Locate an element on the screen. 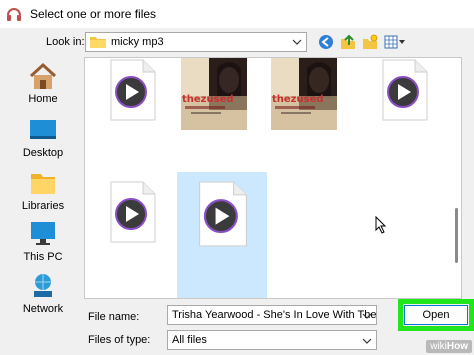  headphones-icon is located at coordinates (14, 14).